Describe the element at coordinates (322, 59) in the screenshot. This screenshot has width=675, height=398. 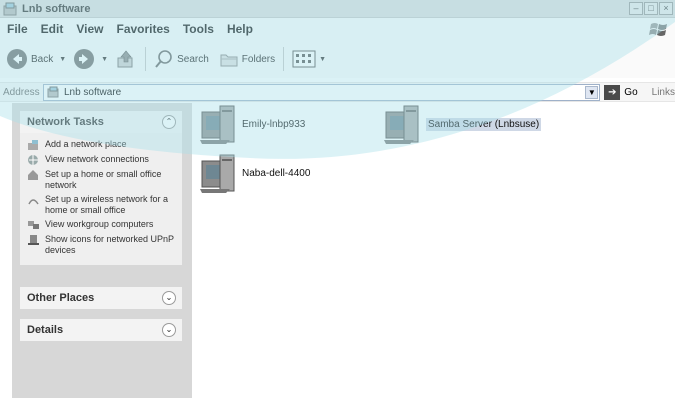
I see `views-dropdown-icon: ▼` at that location.